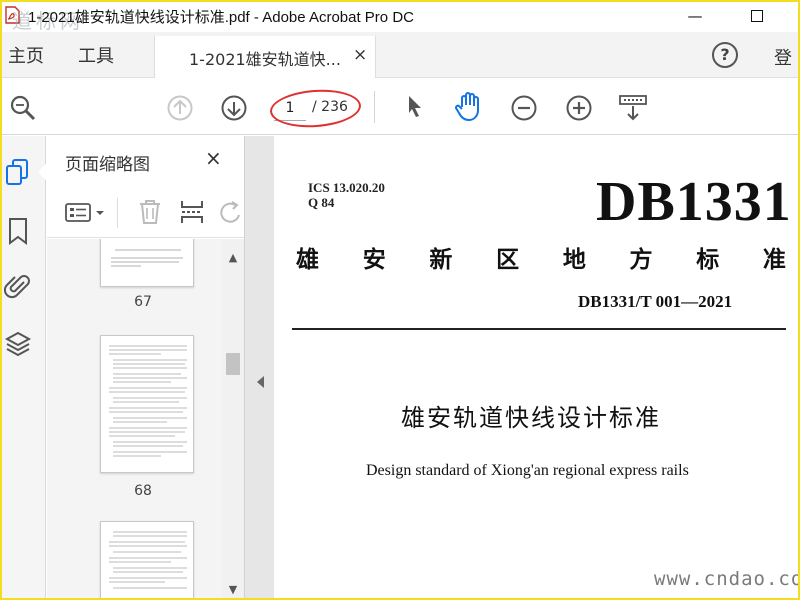 This screenshot has width=800, height=600. I want to click on ics-line: ICS 13.020.20, so click(346, 187).